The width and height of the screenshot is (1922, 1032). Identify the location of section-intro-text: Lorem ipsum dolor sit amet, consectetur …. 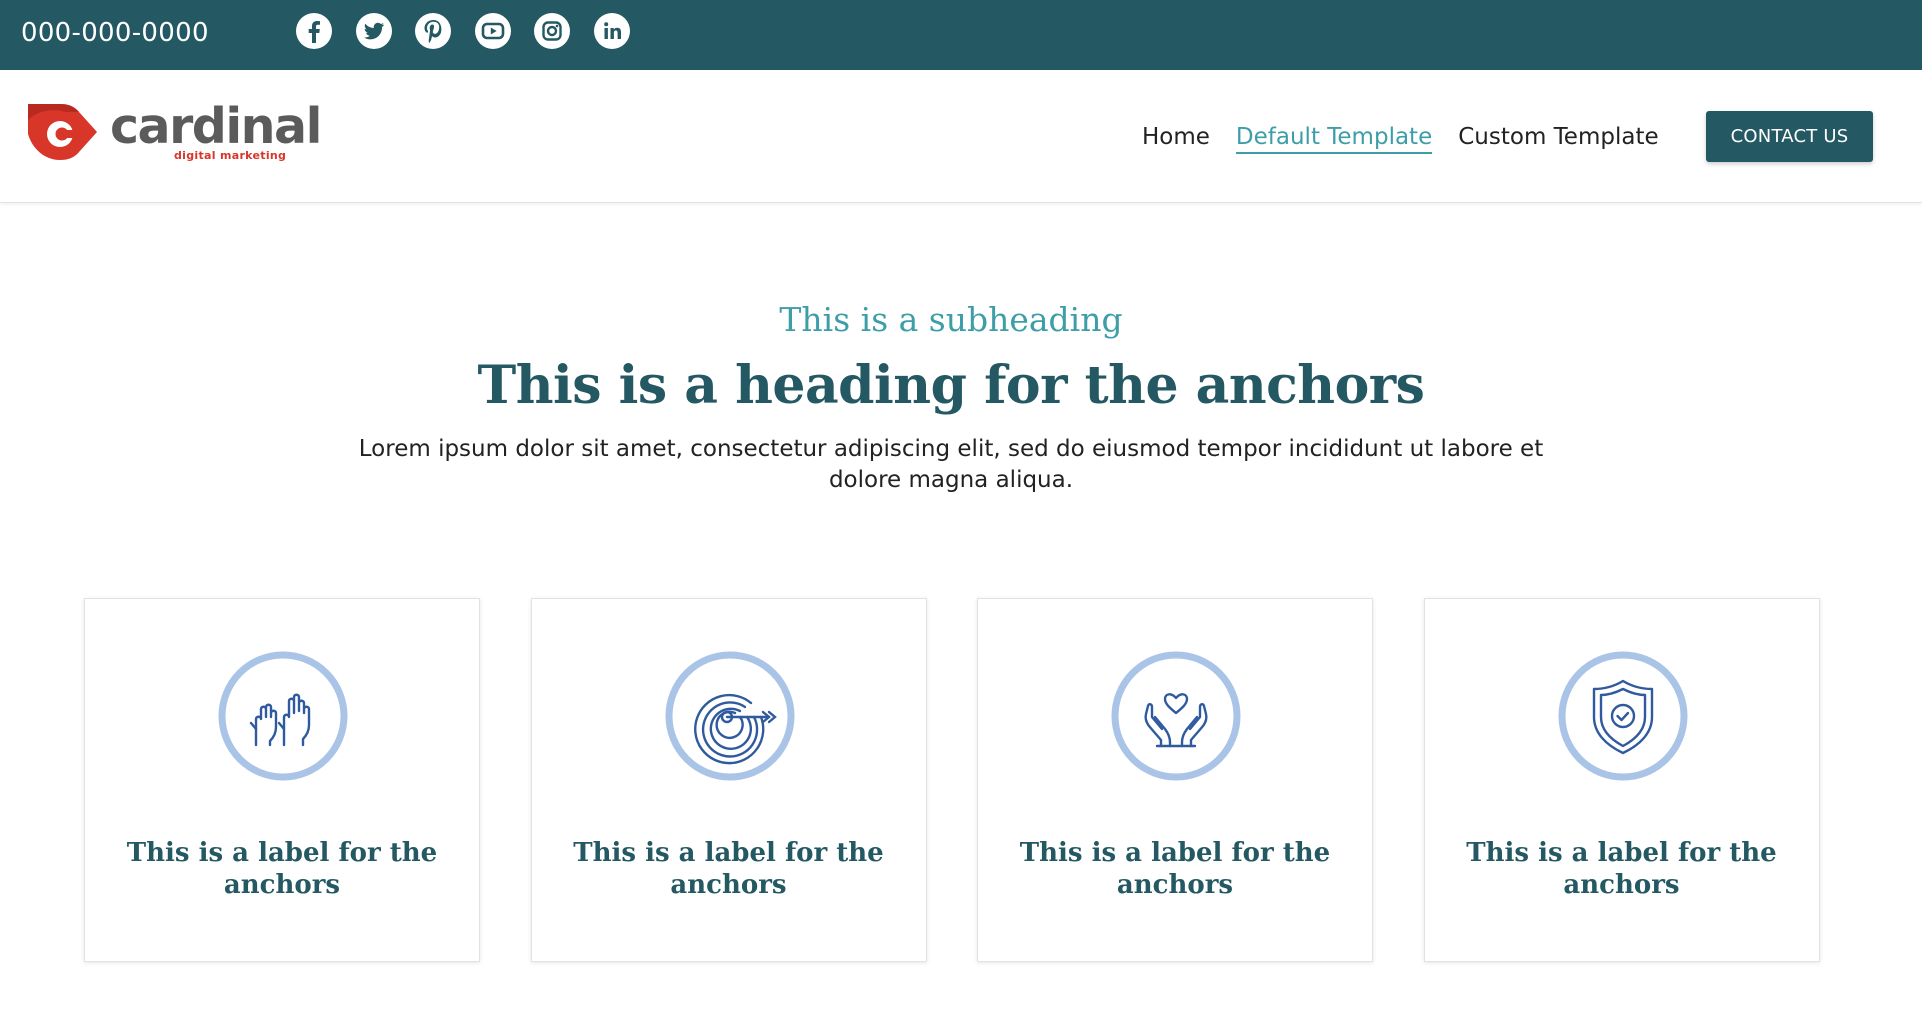
(951, 464).